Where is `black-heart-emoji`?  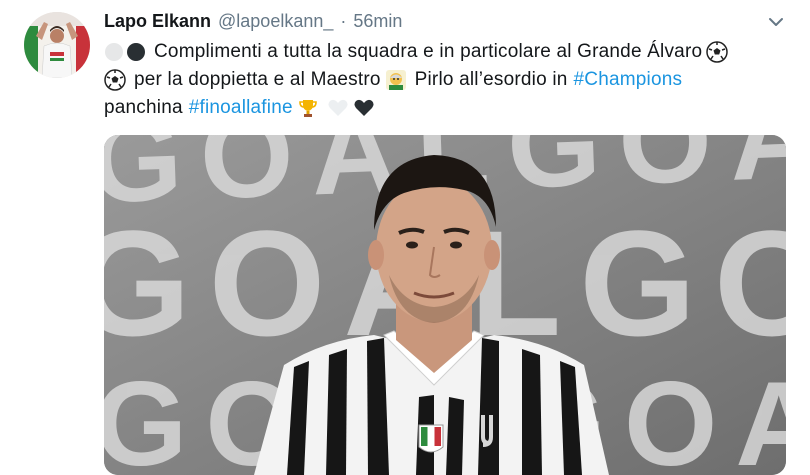 black-heart-emoji is located at coordinates (364, 107).